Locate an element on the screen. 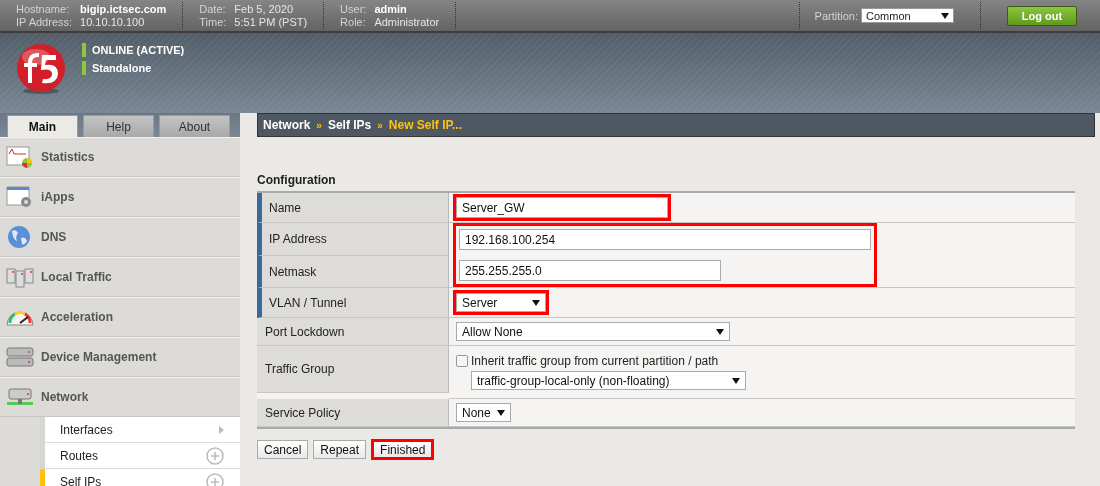  info-label: Role: is located at coordinates (353, 22).